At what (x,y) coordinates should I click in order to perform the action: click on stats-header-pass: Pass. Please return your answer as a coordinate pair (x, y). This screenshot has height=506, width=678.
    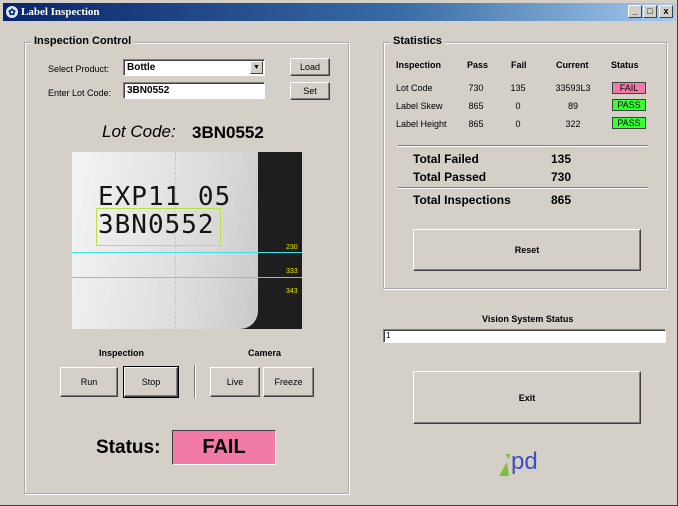
    Looking at the image, I should click on (478, 65).